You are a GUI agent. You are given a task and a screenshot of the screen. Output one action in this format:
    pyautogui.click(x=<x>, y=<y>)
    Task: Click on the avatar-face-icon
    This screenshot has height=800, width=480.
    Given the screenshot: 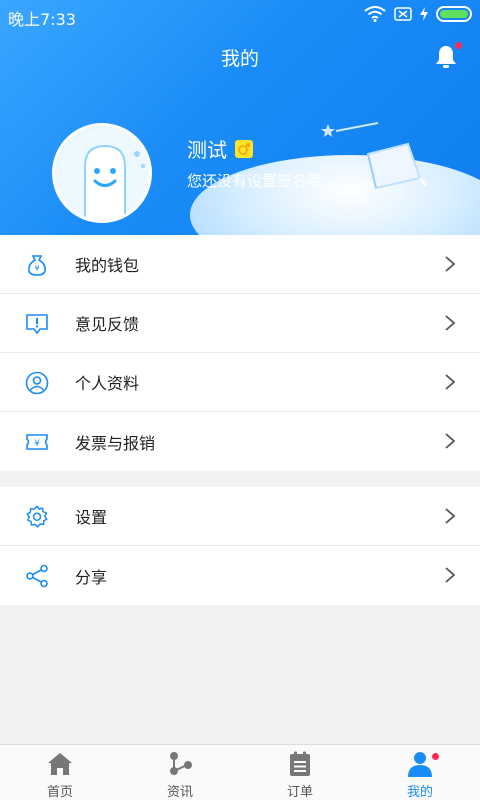 What is the action you would take?
    pyautogui.click(x=103, y=174)
    